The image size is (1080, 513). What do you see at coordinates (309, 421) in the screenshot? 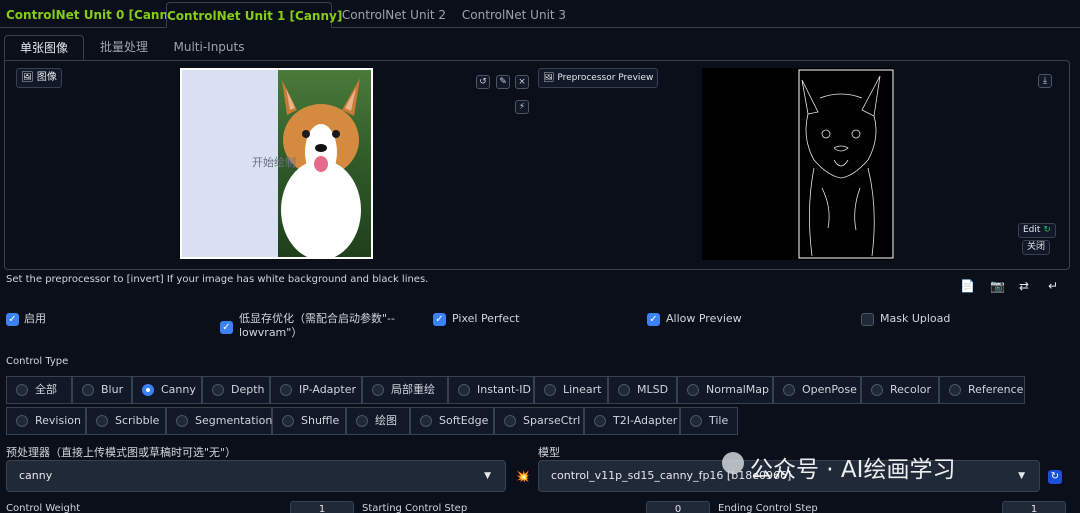
I see `control-type-shuffle: Shuffle` at bounding box center [309, 421].